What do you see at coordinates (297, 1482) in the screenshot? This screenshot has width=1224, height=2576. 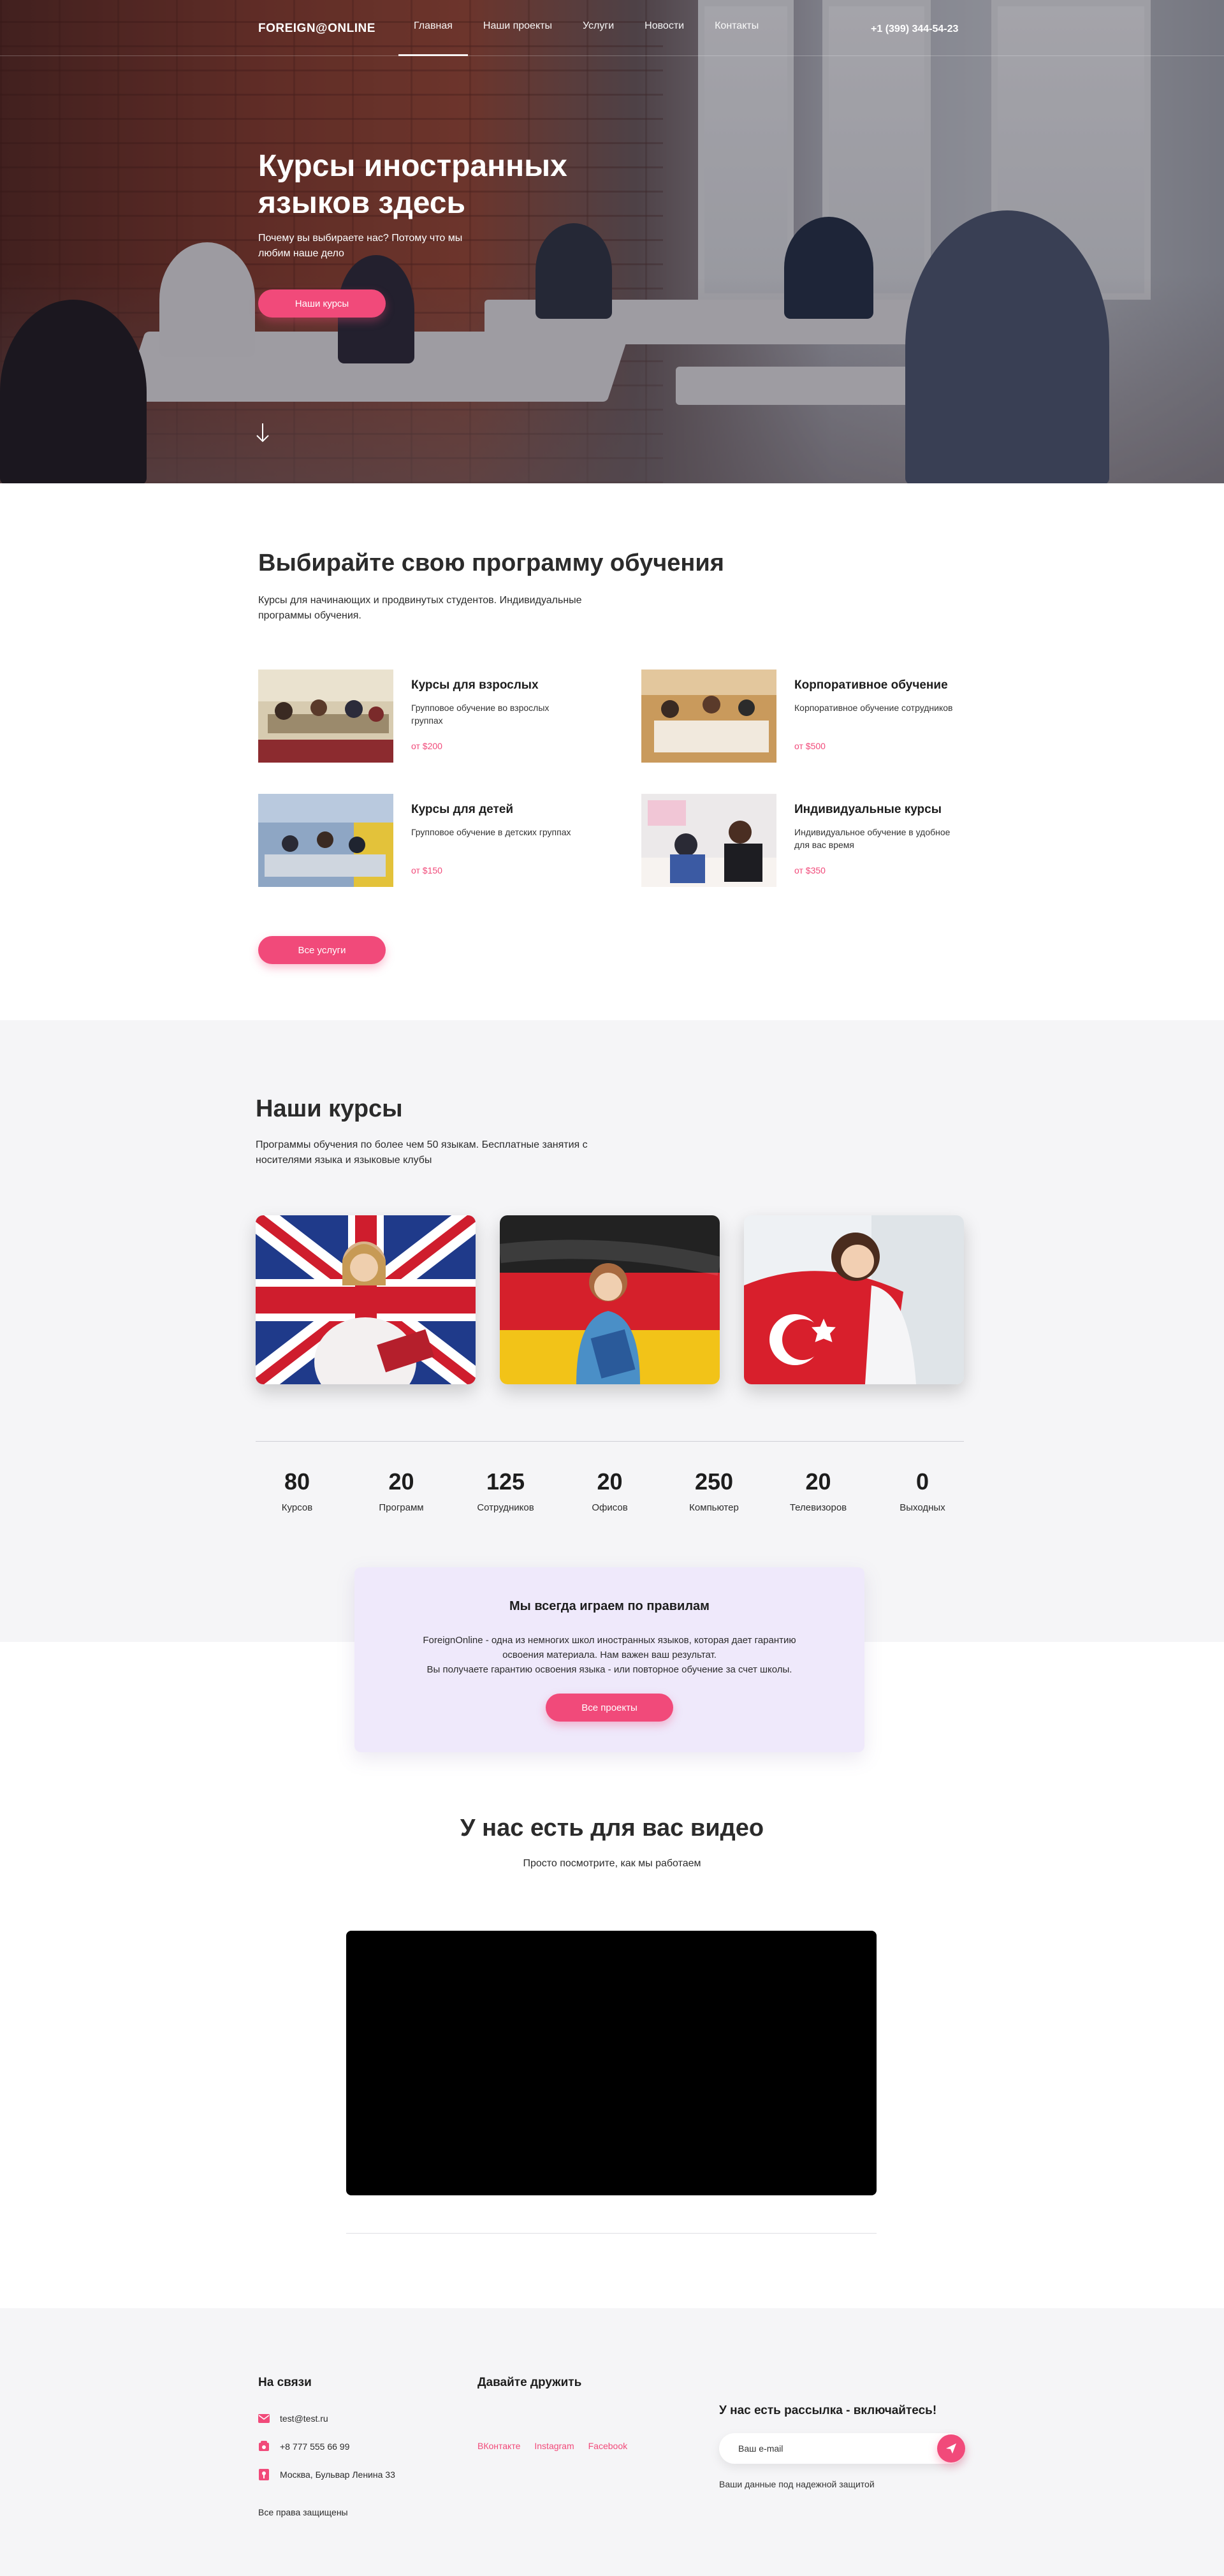 I see `stat-value: 80` at bounding box center [297, 1482].